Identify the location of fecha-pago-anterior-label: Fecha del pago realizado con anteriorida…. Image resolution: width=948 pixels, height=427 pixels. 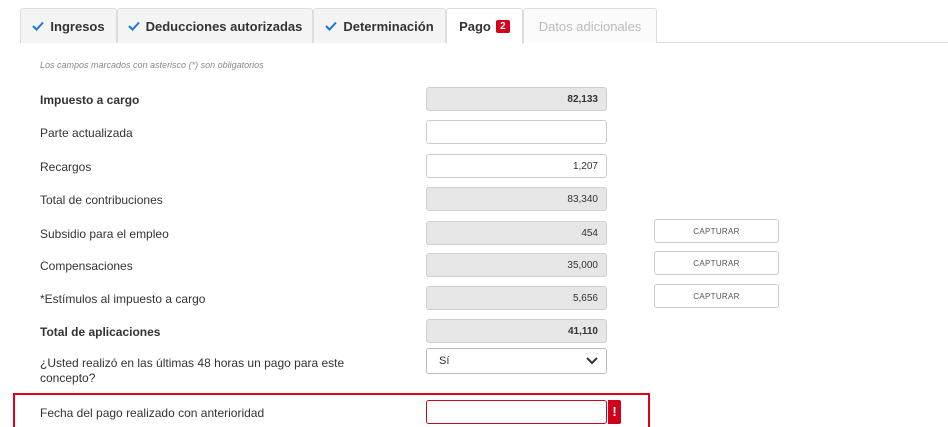
(152, 413).